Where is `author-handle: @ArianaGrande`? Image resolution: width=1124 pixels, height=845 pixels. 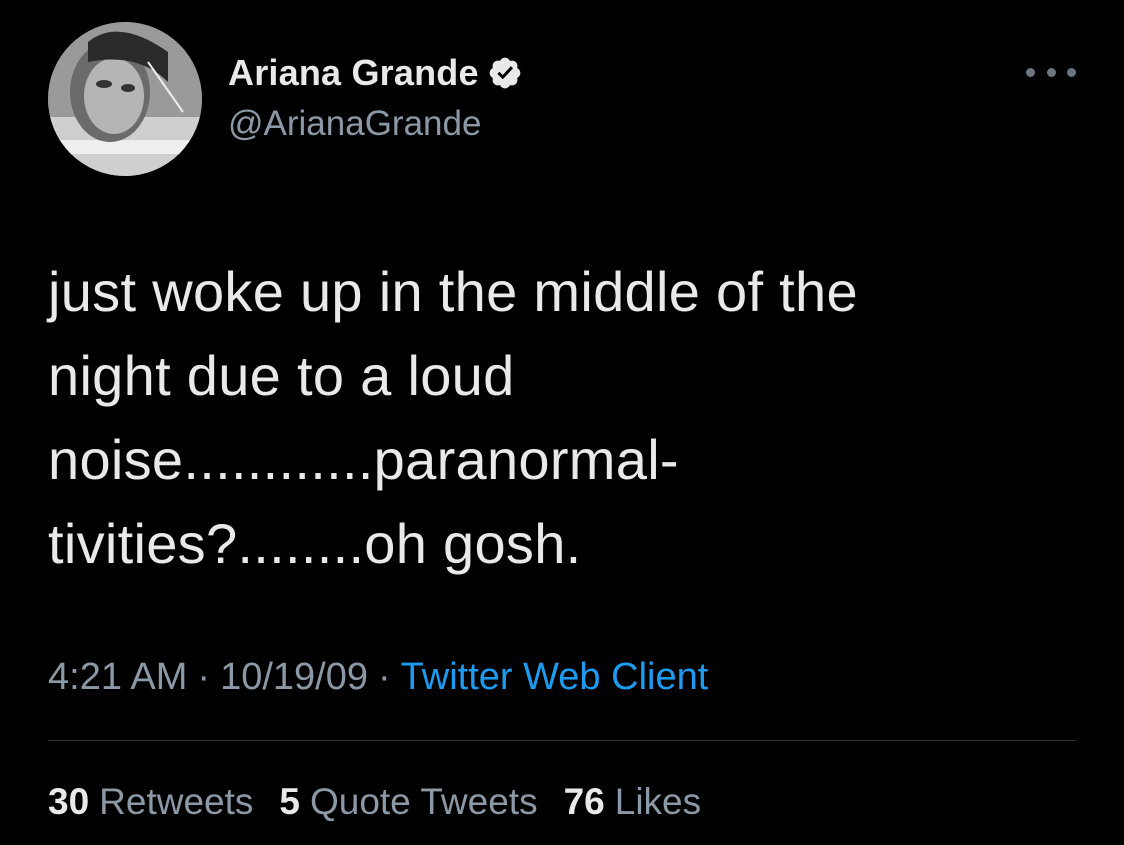
author-handle: @ArianaGrande is located at coordinates (354, 124).